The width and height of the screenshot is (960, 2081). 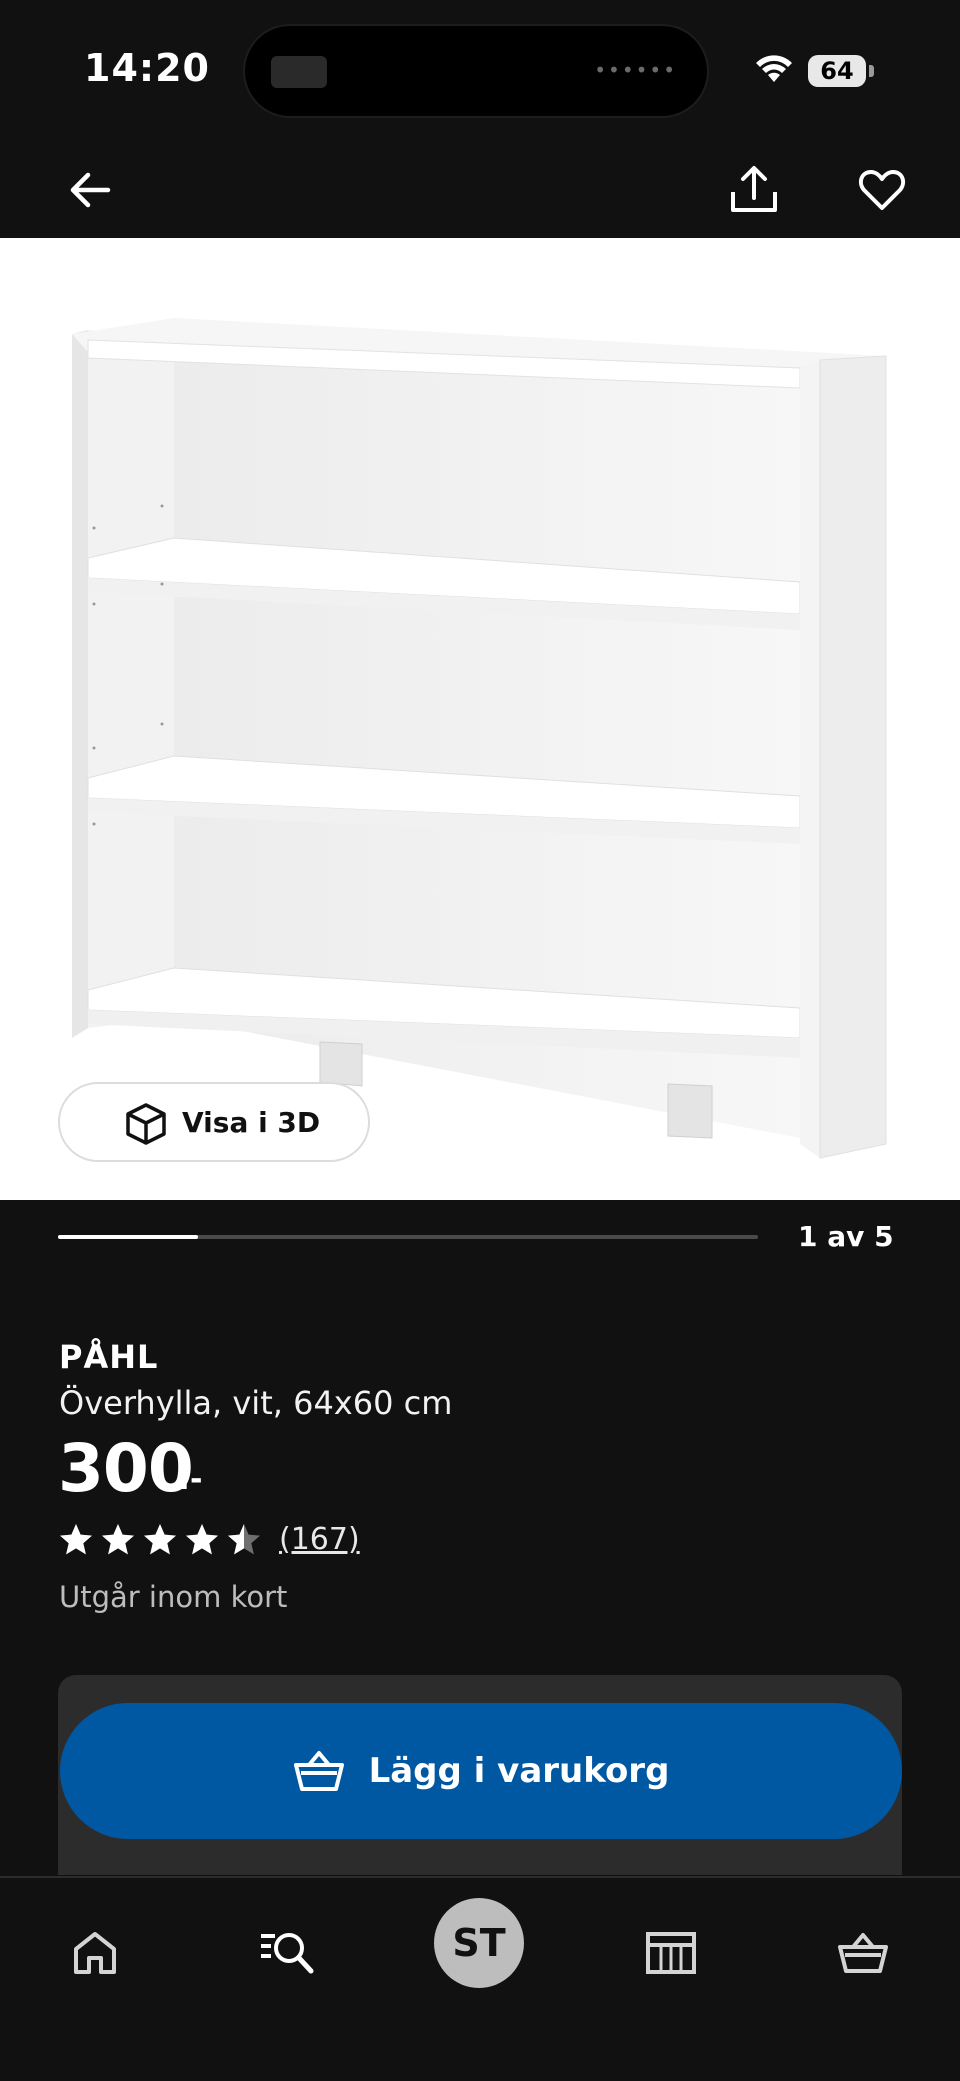 I want to click on status-time: 14:20, so click(x=147, y=68).